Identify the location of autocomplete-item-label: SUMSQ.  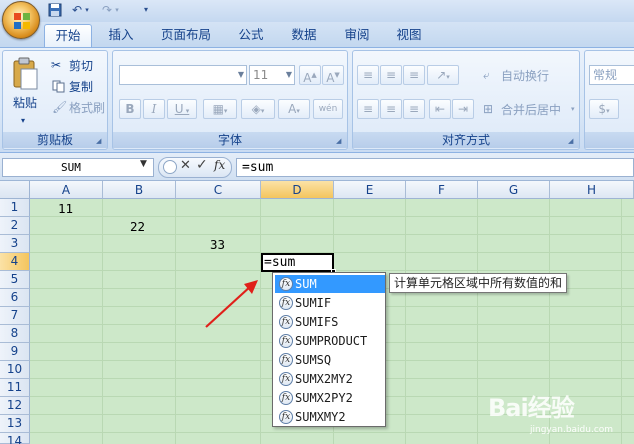
(313, 360).